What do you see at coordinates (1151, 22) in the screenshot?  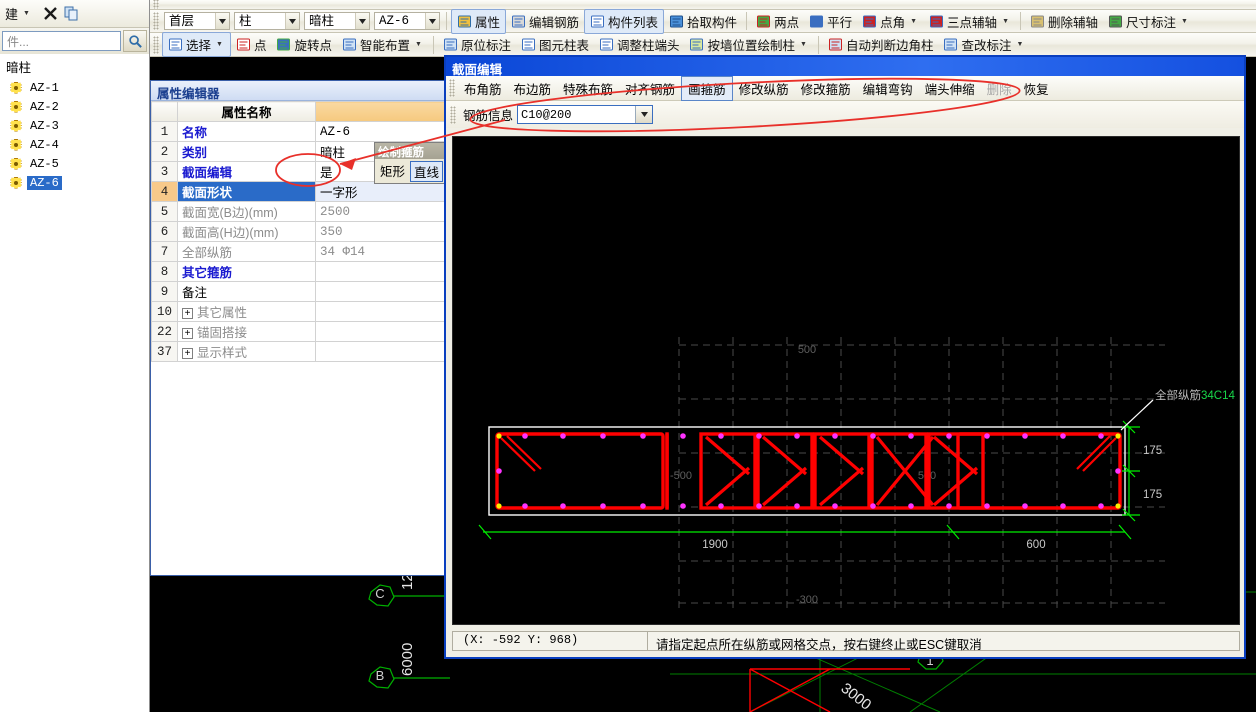 I see `button-label: 尺寸标注` at bounding box center [1151, 22].